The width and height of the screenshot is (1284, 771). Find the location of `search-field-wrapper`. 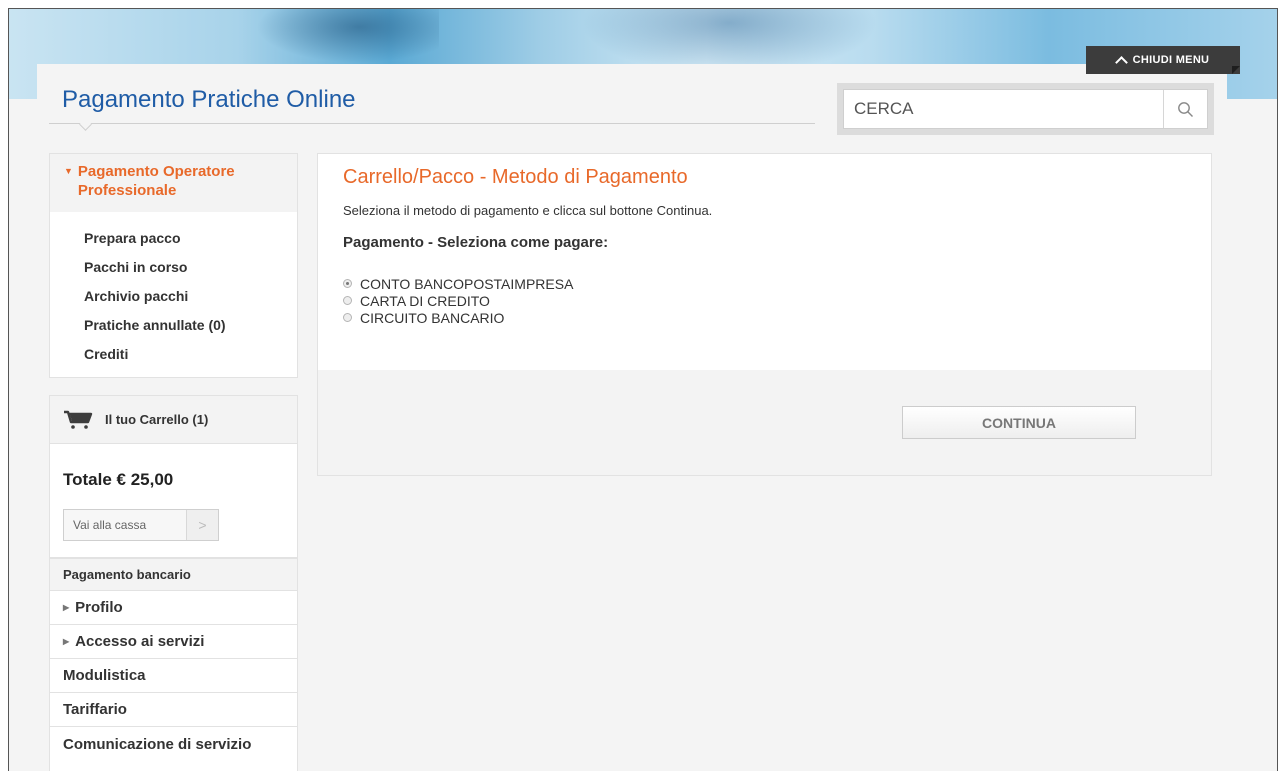

search-field-wrapper is located at coordinates (1025, 109).